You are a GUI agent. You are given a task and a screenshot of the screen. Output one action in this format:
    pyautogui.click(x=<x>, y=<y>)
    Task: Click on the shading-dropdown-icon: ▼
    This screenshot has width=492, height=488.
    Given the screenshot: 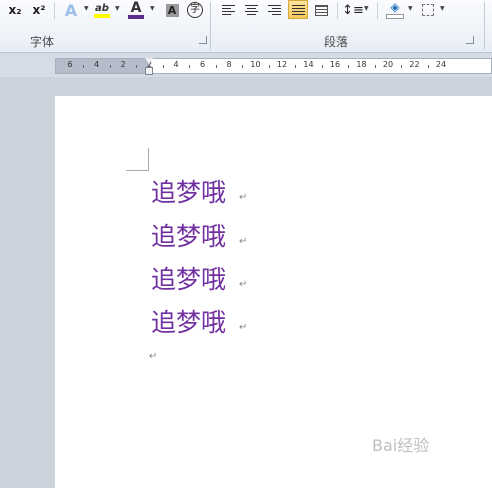 What is the action you would take?
    pyautogui.click(x=410, y=8)
    